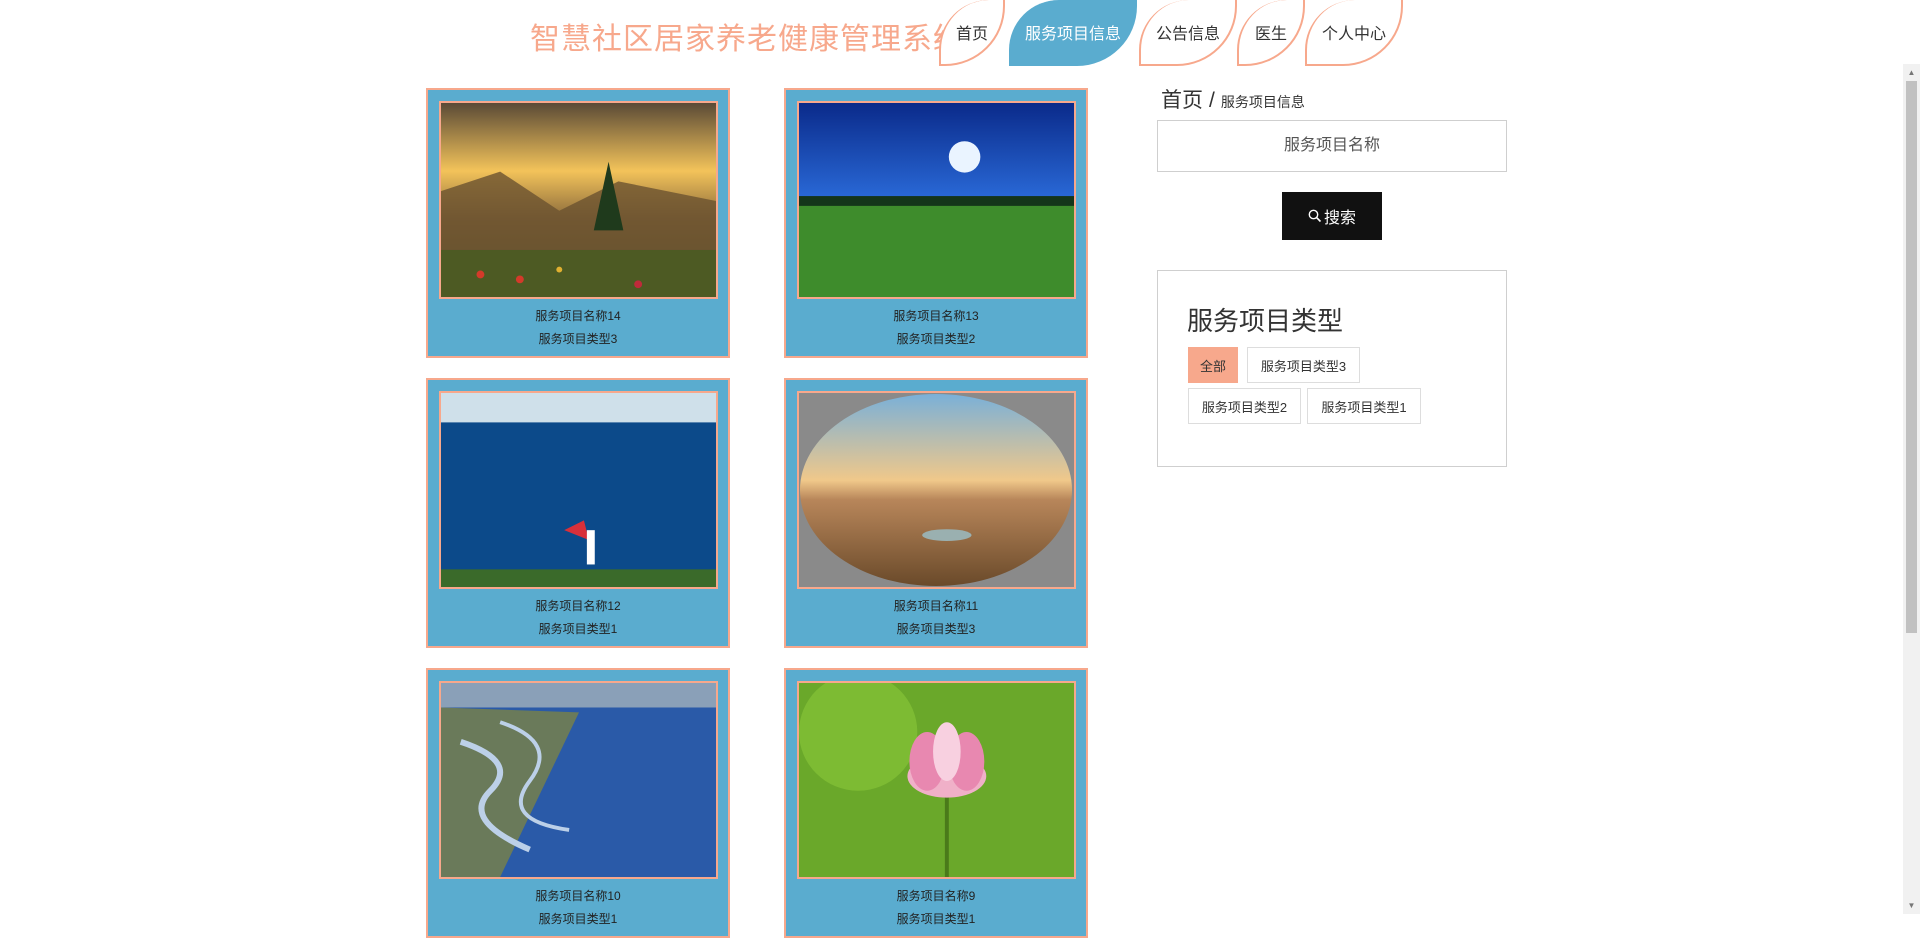  I want to click on service-card: 服务项目名称10 服务项目类型1, so click(578, 803).